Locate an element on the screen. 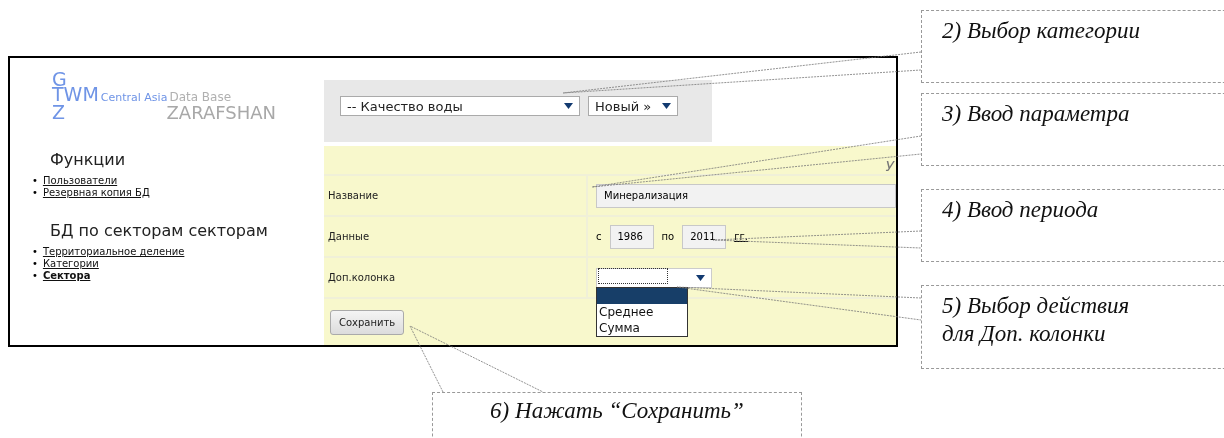 The height and width of the screenshot is (438, 1224). field-label: Название is located at coordinates (353, 195).